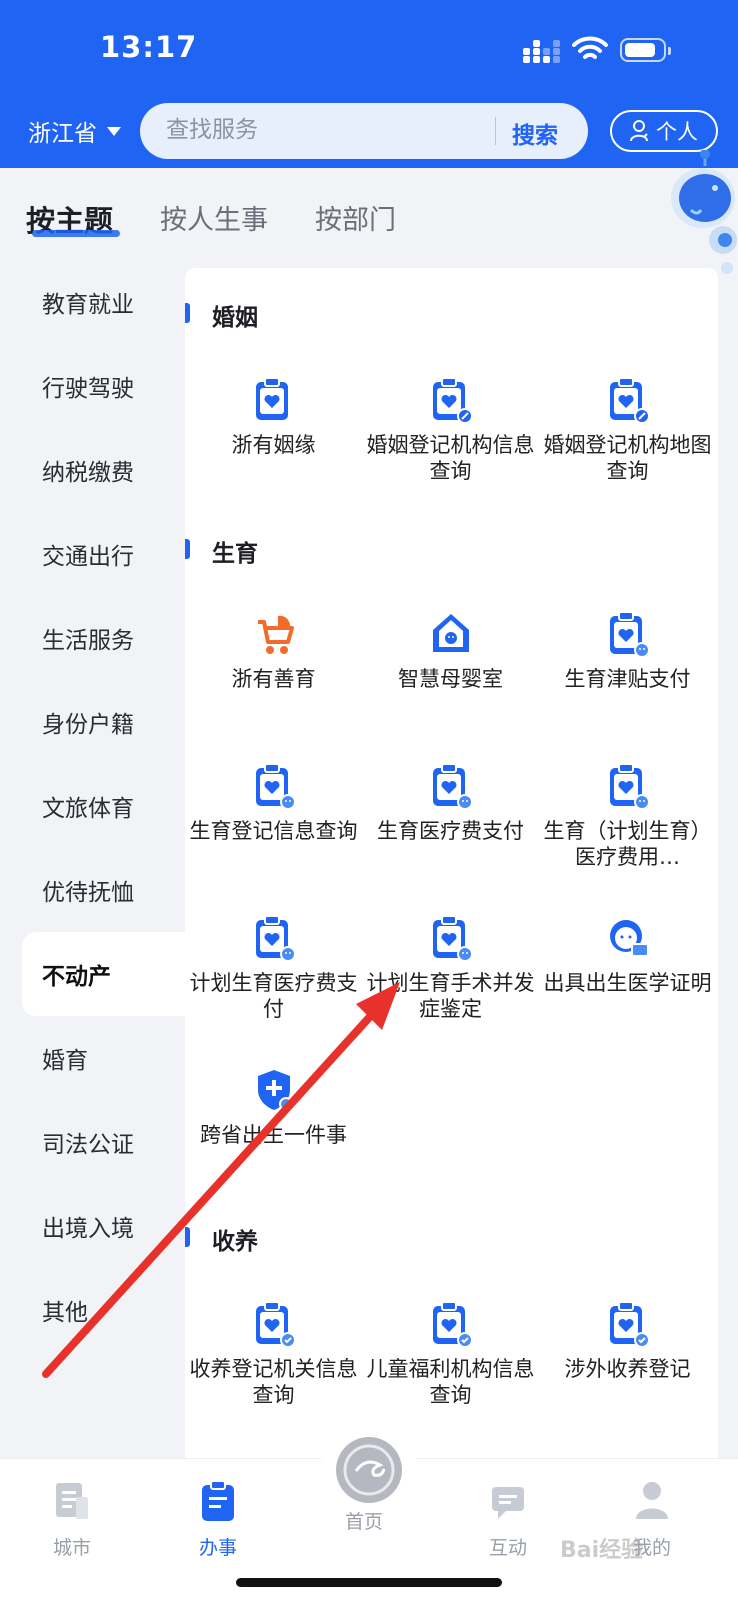 The width and height of the screenshot is (738, 1600). I want to click on sidebar-item-transport: 交通出行, so click(92, 554).